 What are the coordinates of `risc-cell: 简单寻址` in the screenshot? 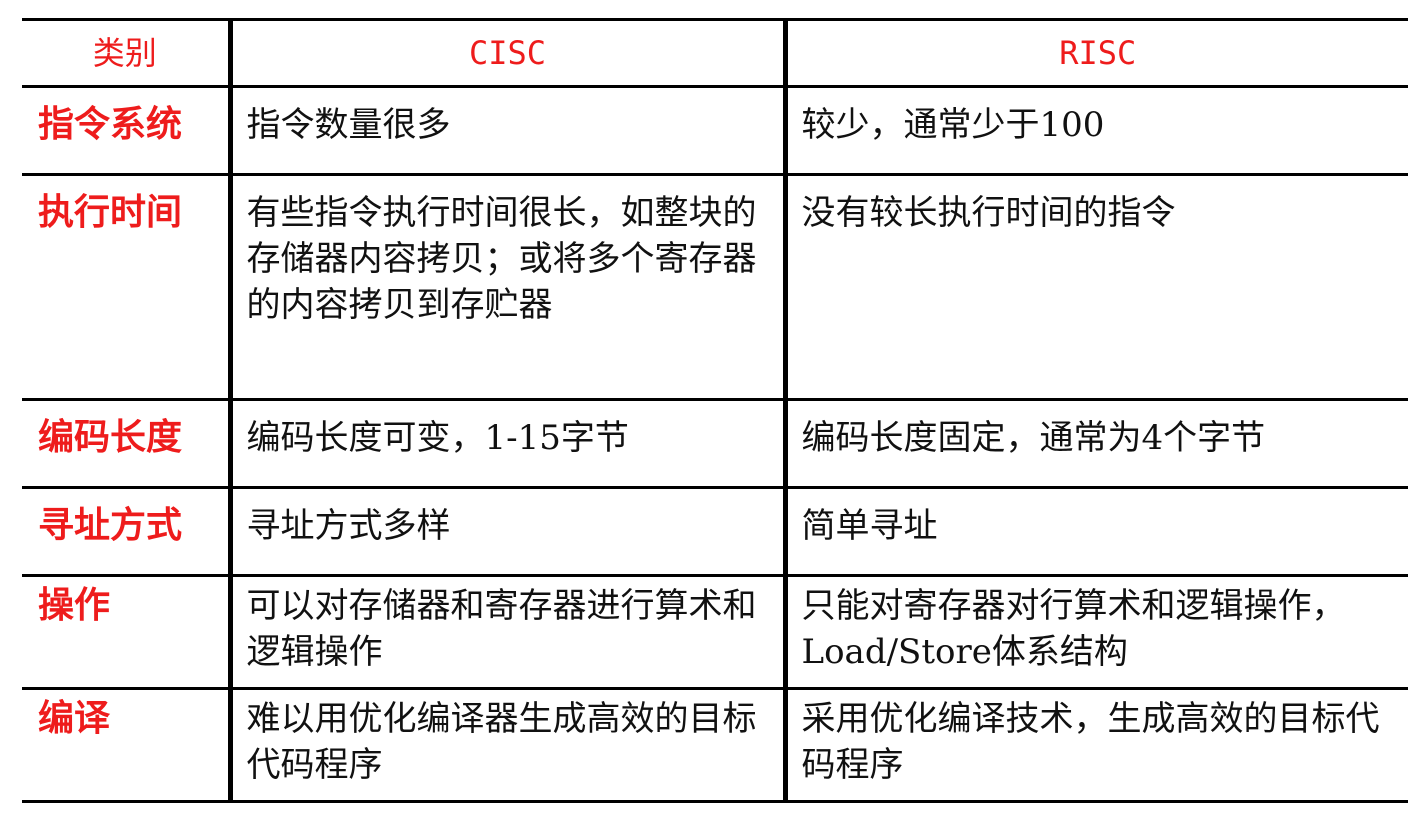 It's located at (1095, 531).